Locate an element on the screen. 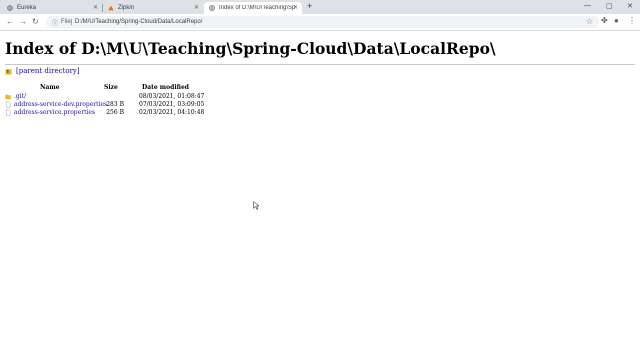 The image size is (640, 360). entry-size: 256 B is located at coordinates (115, 112).